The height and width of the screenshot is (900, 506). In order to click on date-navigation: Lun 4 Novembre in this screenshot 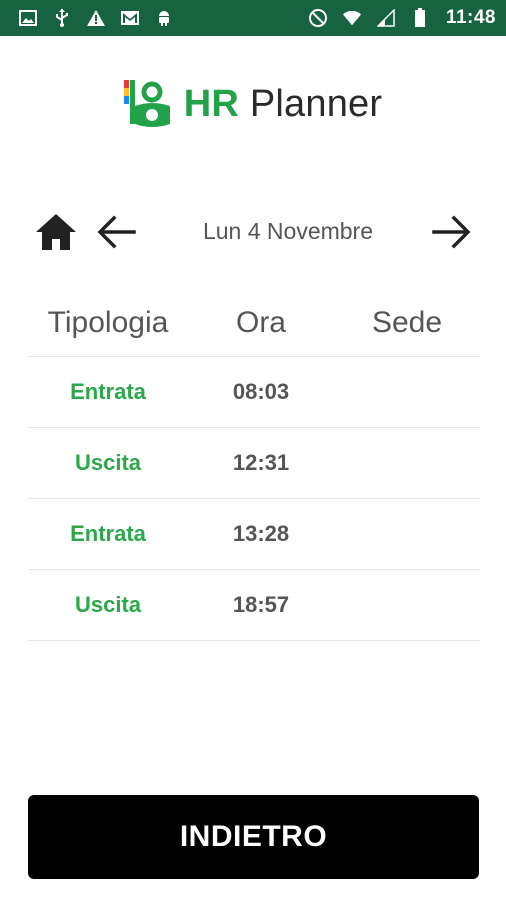, I will do `click(253, 232)`.